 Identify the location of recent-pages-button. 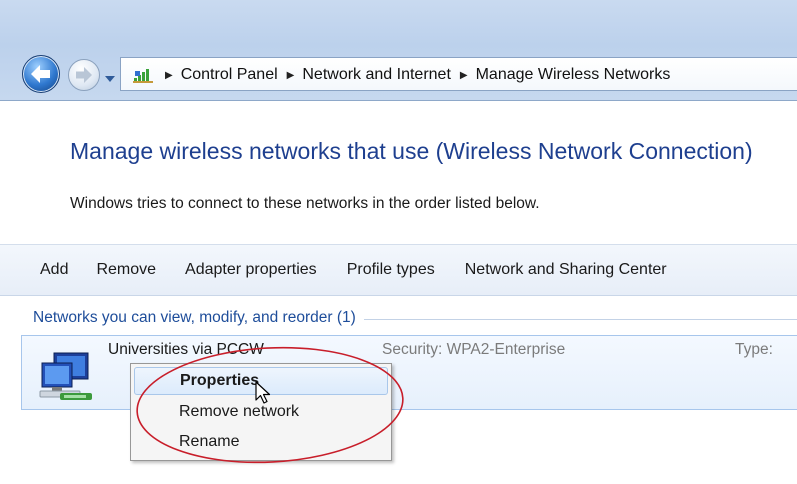
(110, 75).